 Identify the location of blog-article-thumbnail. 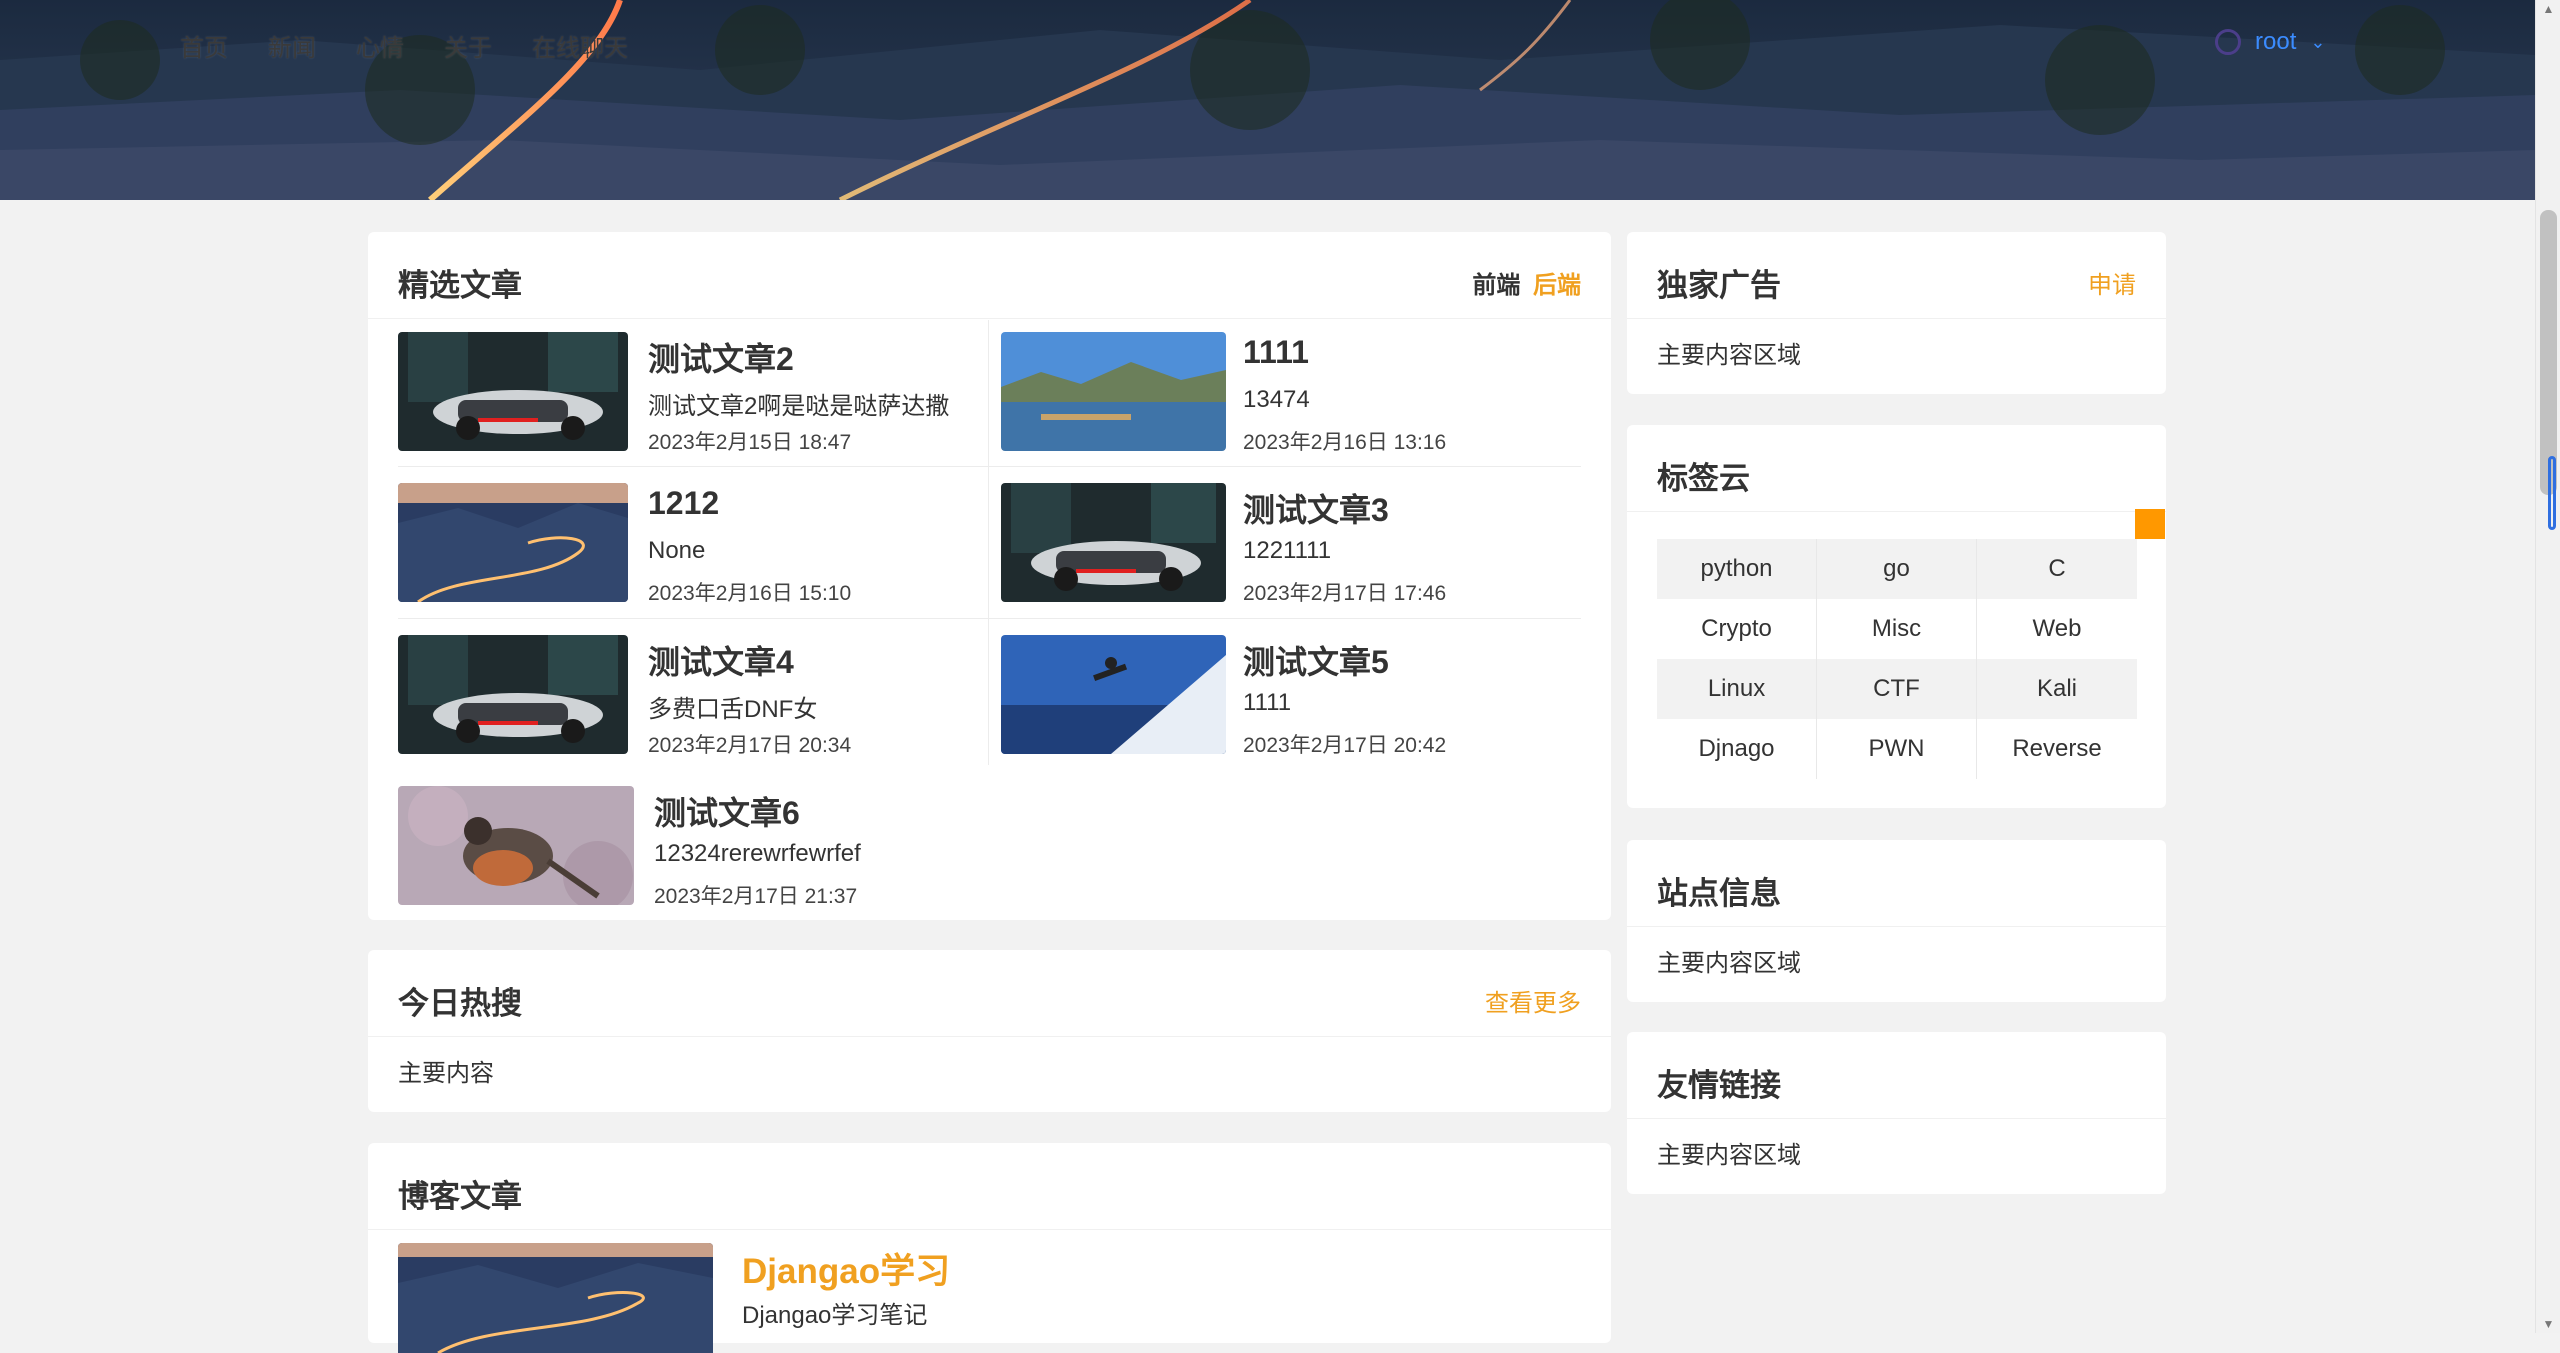
(555, 1298).